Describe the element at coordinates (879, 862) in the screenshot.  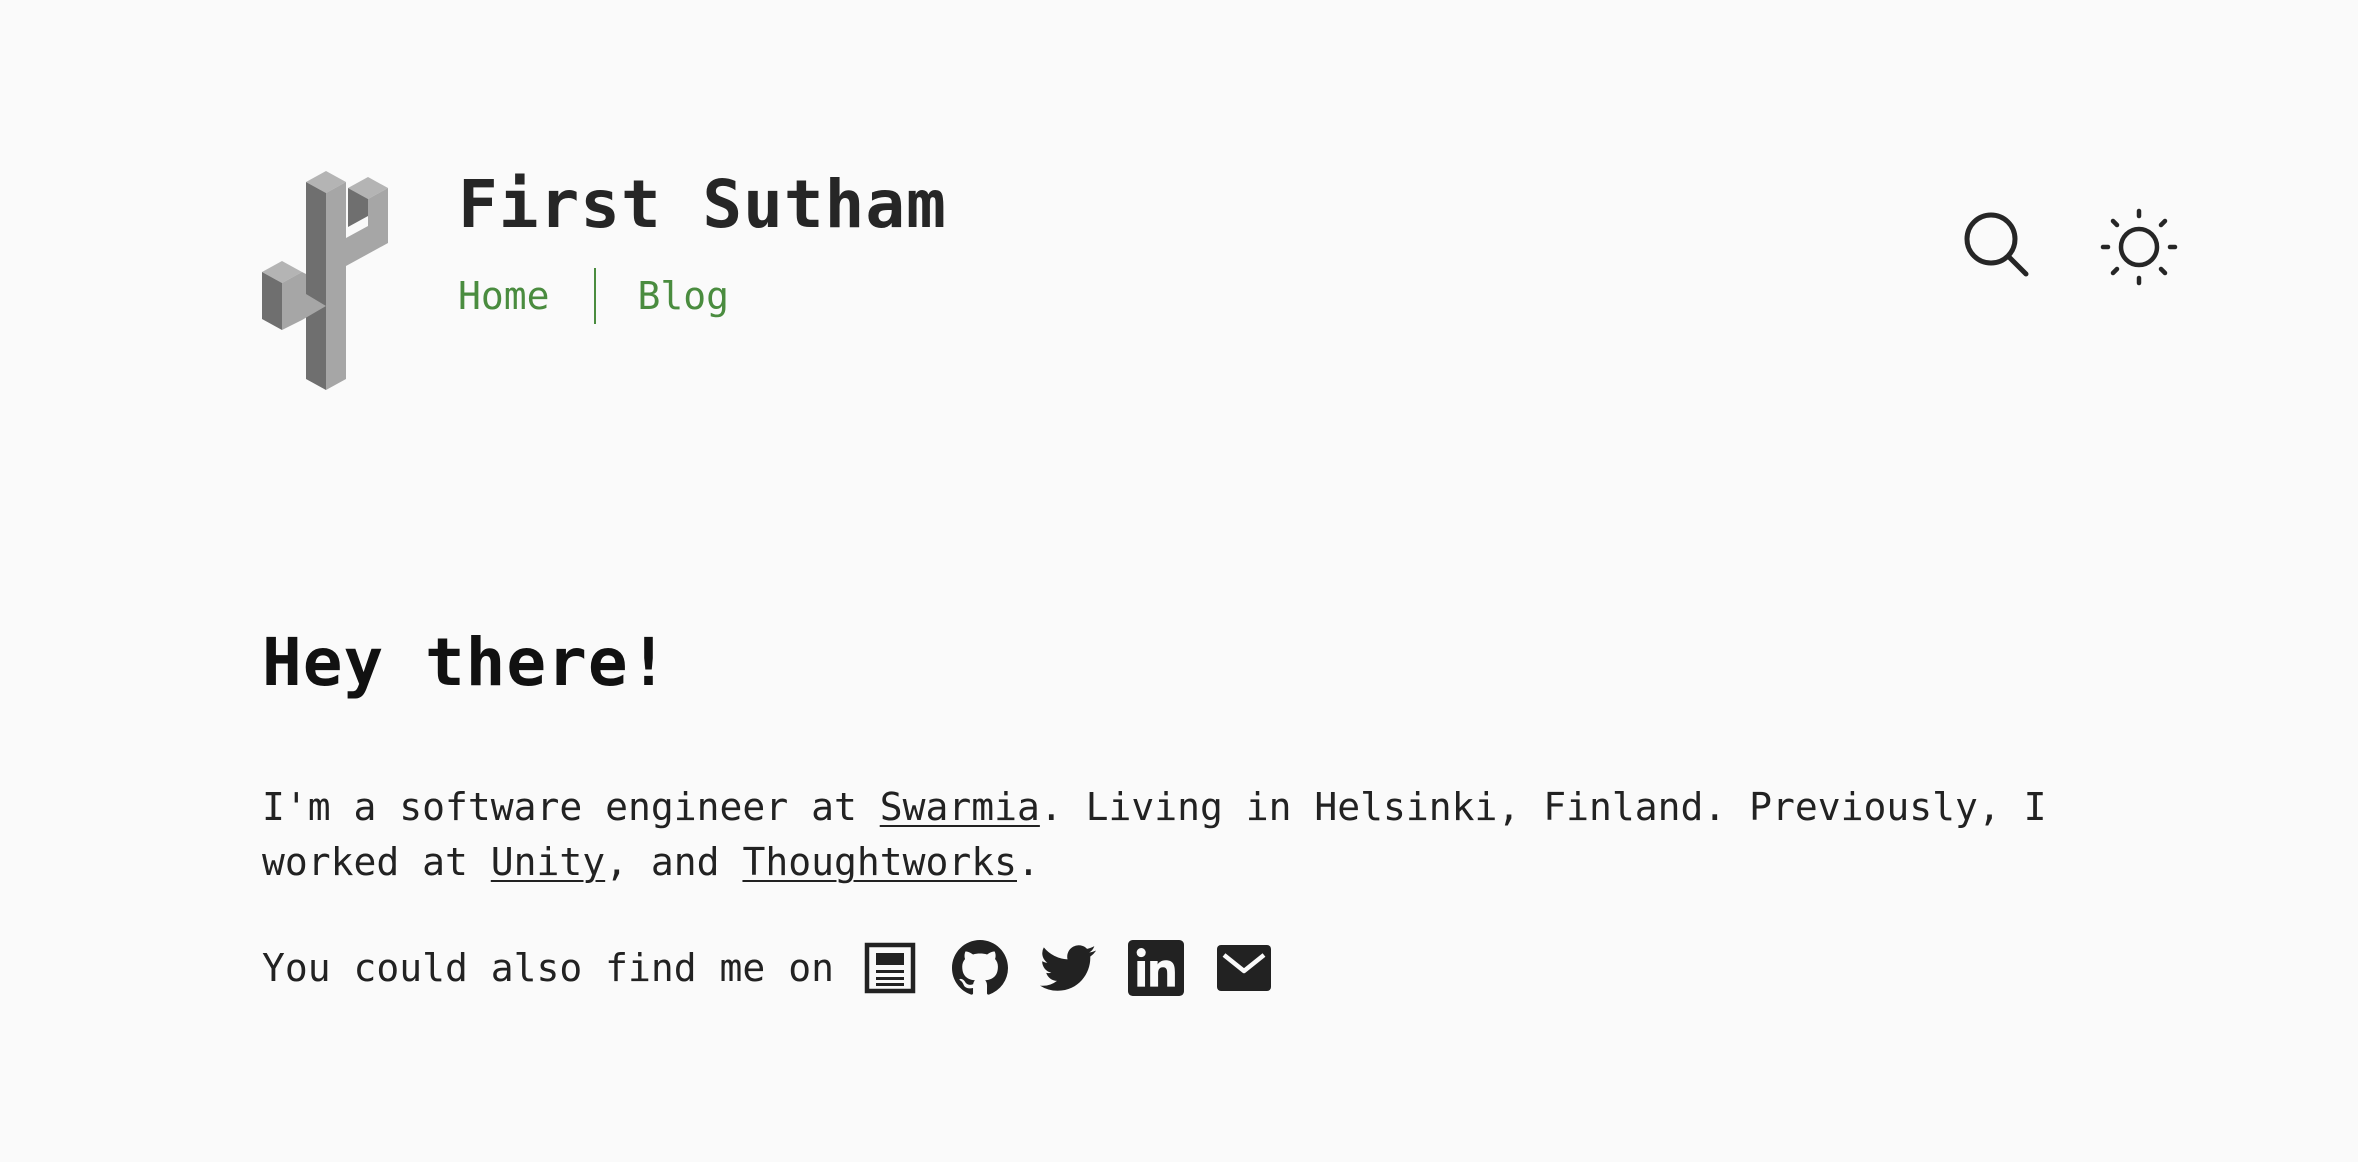
I see `thoughtworks-link: Thoughtworks` at that location.